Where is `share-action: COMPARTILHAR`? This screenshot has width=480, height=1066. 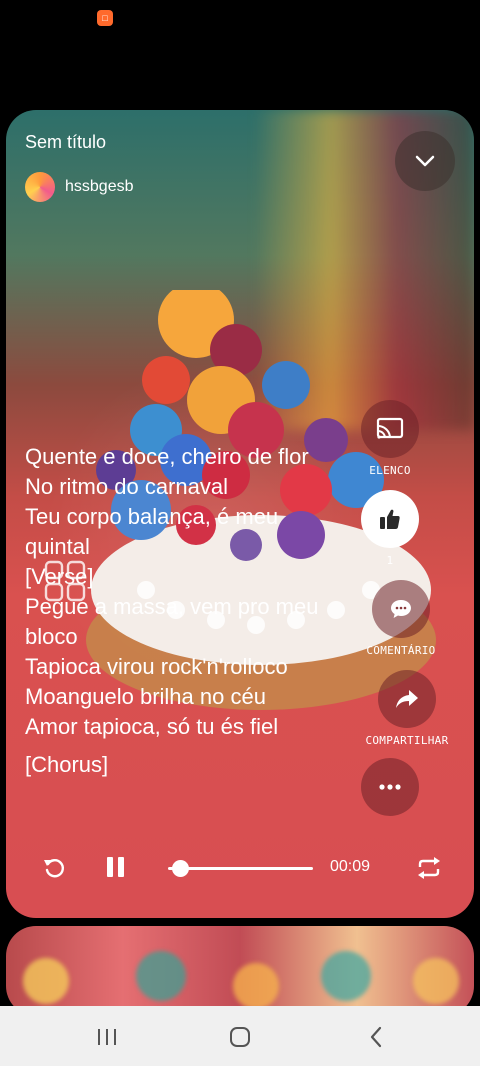 share-action: COMPARTILHAR is located at coordinates (407, 708).